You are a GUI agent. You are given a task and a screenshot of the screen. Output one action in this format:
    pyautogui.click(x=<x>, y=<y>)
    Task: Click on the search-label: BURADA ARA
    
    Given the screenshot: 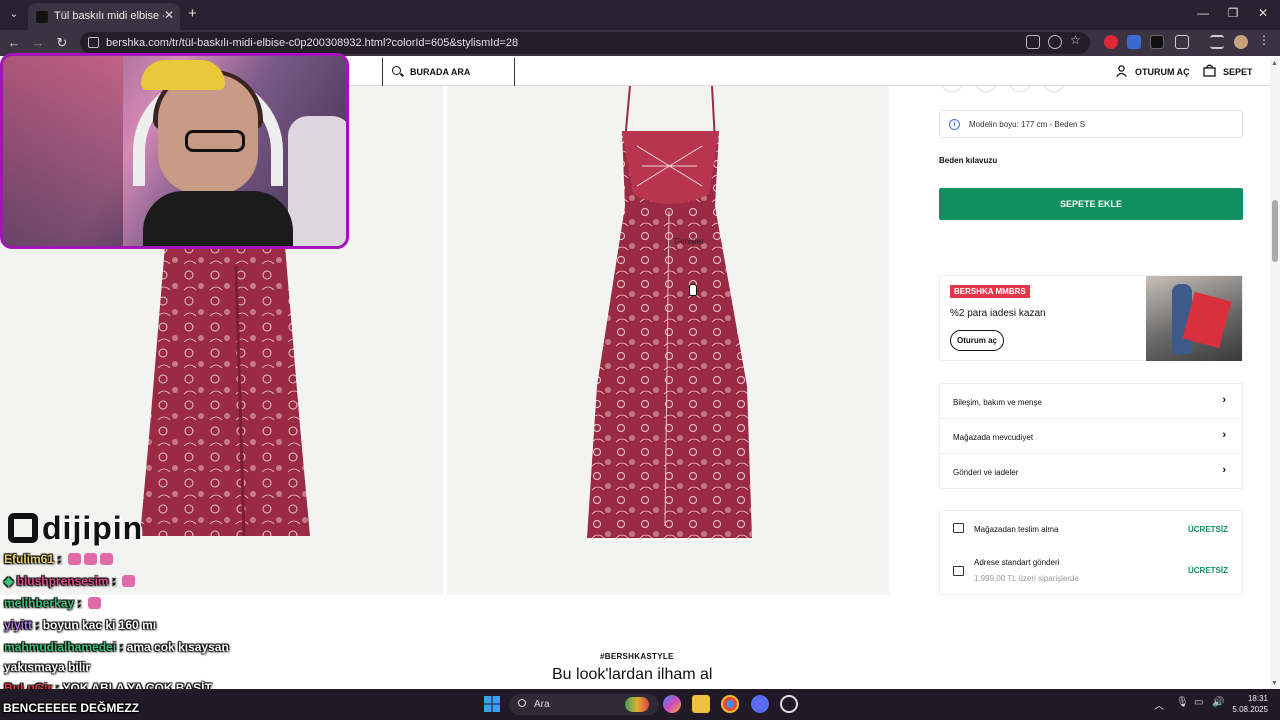 What is the action you would take?
    pyautogui.click(x=440, y=72)
    